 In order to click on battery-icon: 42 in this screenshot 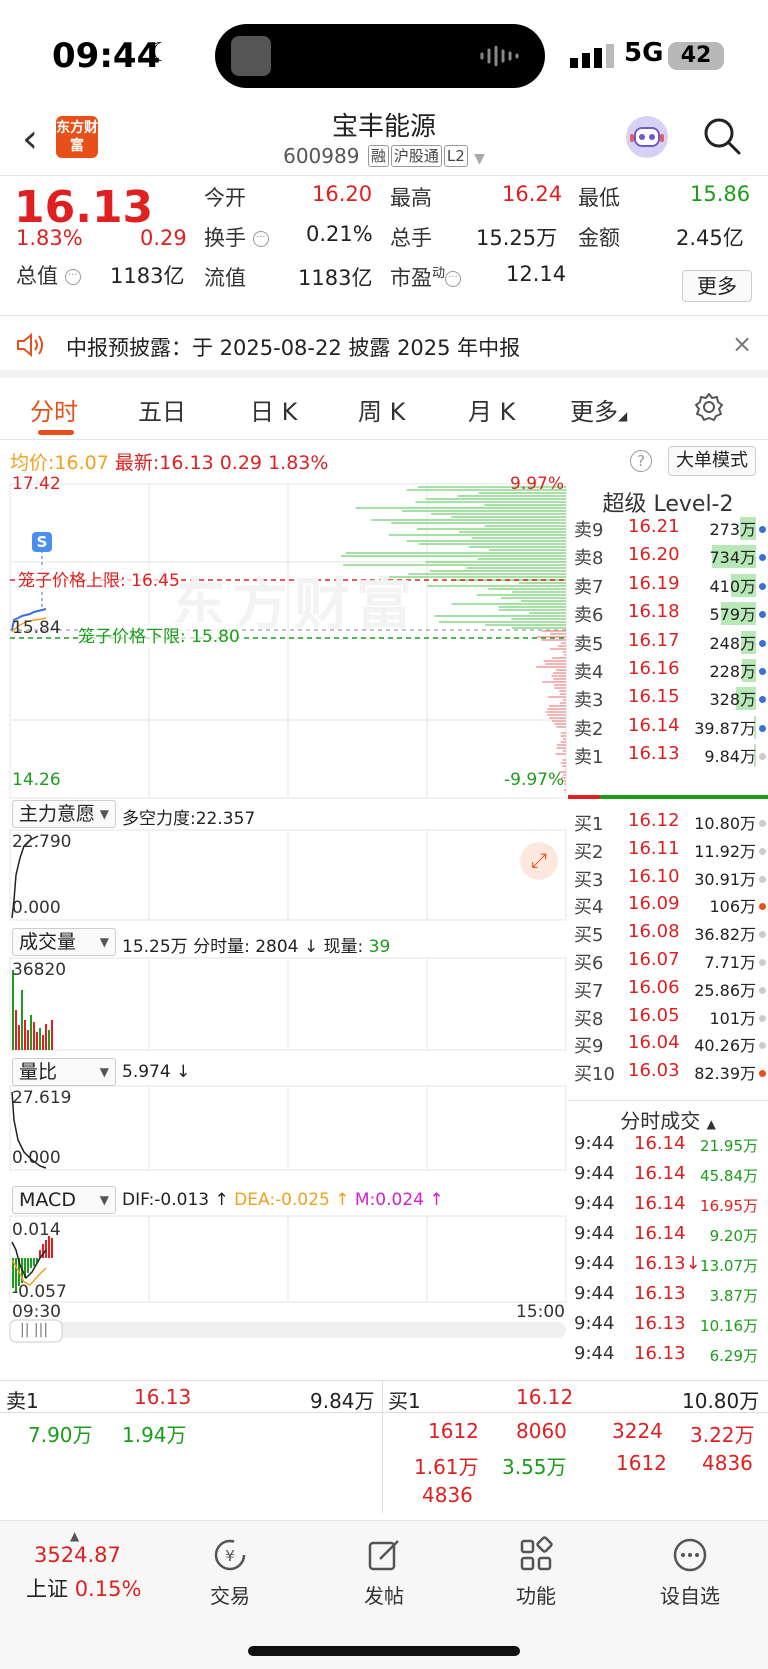, I will do `click(696, 56)`.